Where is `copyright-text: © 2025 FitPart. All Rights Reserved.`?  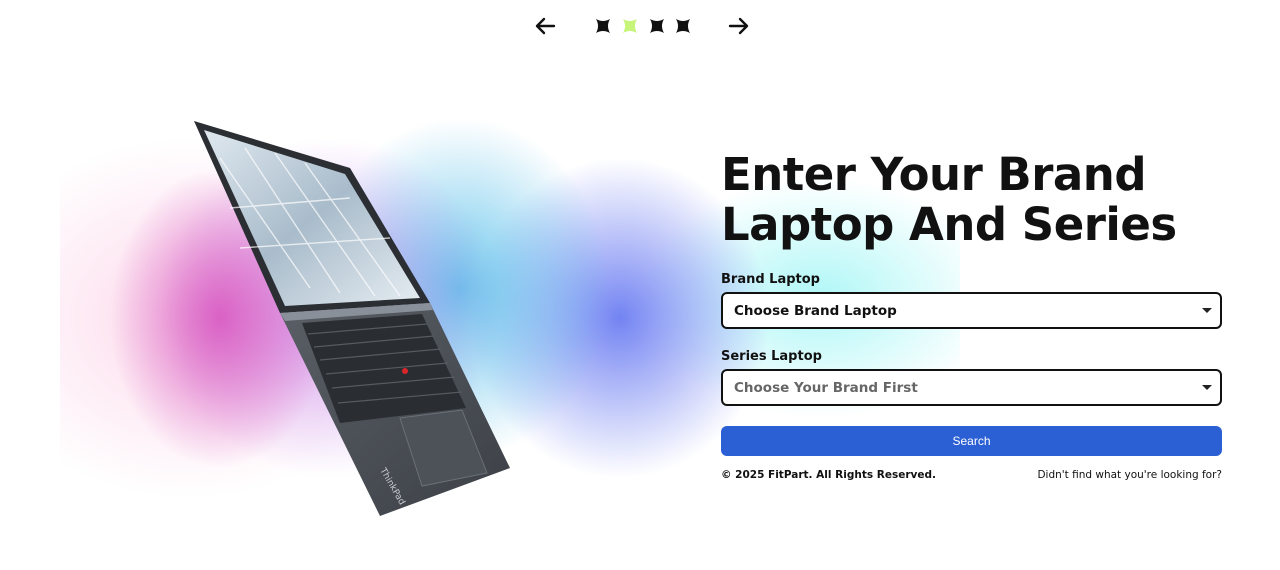
copyright-text: © 2025 FitPart. All Rights Reserved. is located at coordinates (828, 475).